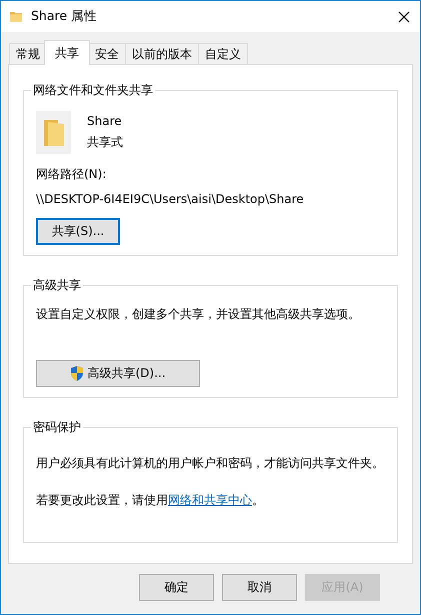 The height and width of the screenshot is (615, 421). I want to click on group-title: 高级共享, so click(57, 285).